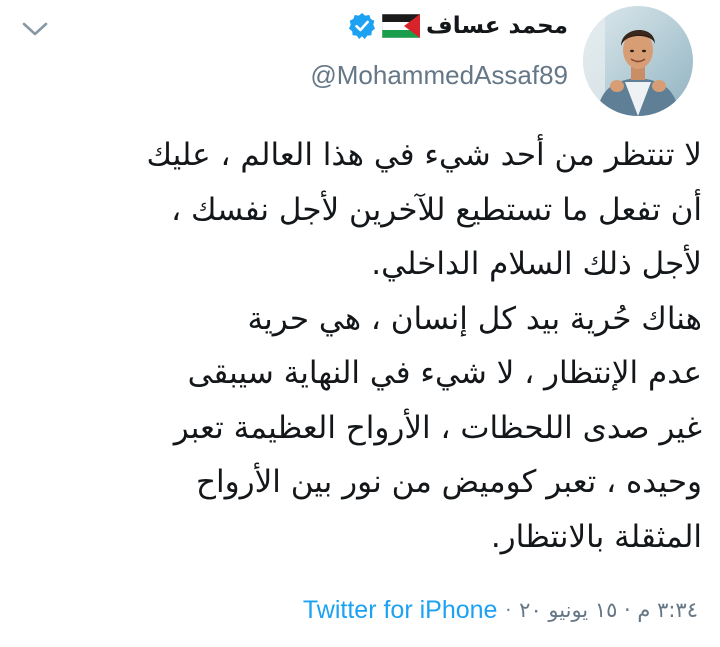 Image resolution: width=720 pixels, height=647 pixels. Describe the element at coordinates (439, 75) in the screenshot. I see `author-handle: @MohammedAssaf89` at that location.